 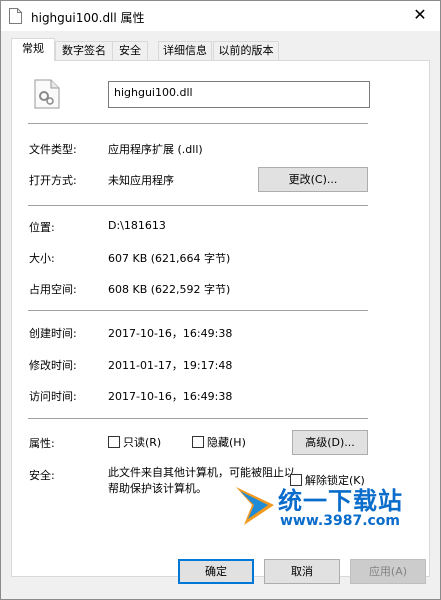 I want to click on tab-details: 详细信息, so click(x=185, y=50).